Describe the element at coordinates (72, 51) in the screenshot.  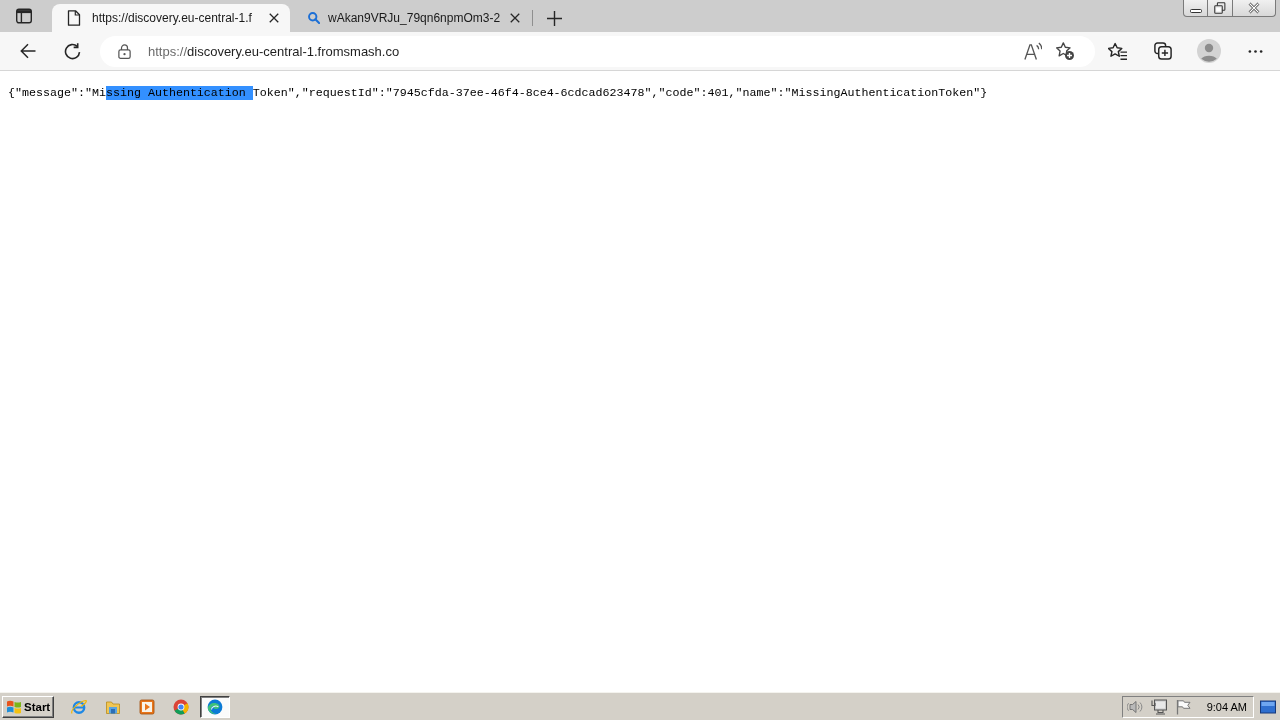
I see `refresh-icon` at that location.